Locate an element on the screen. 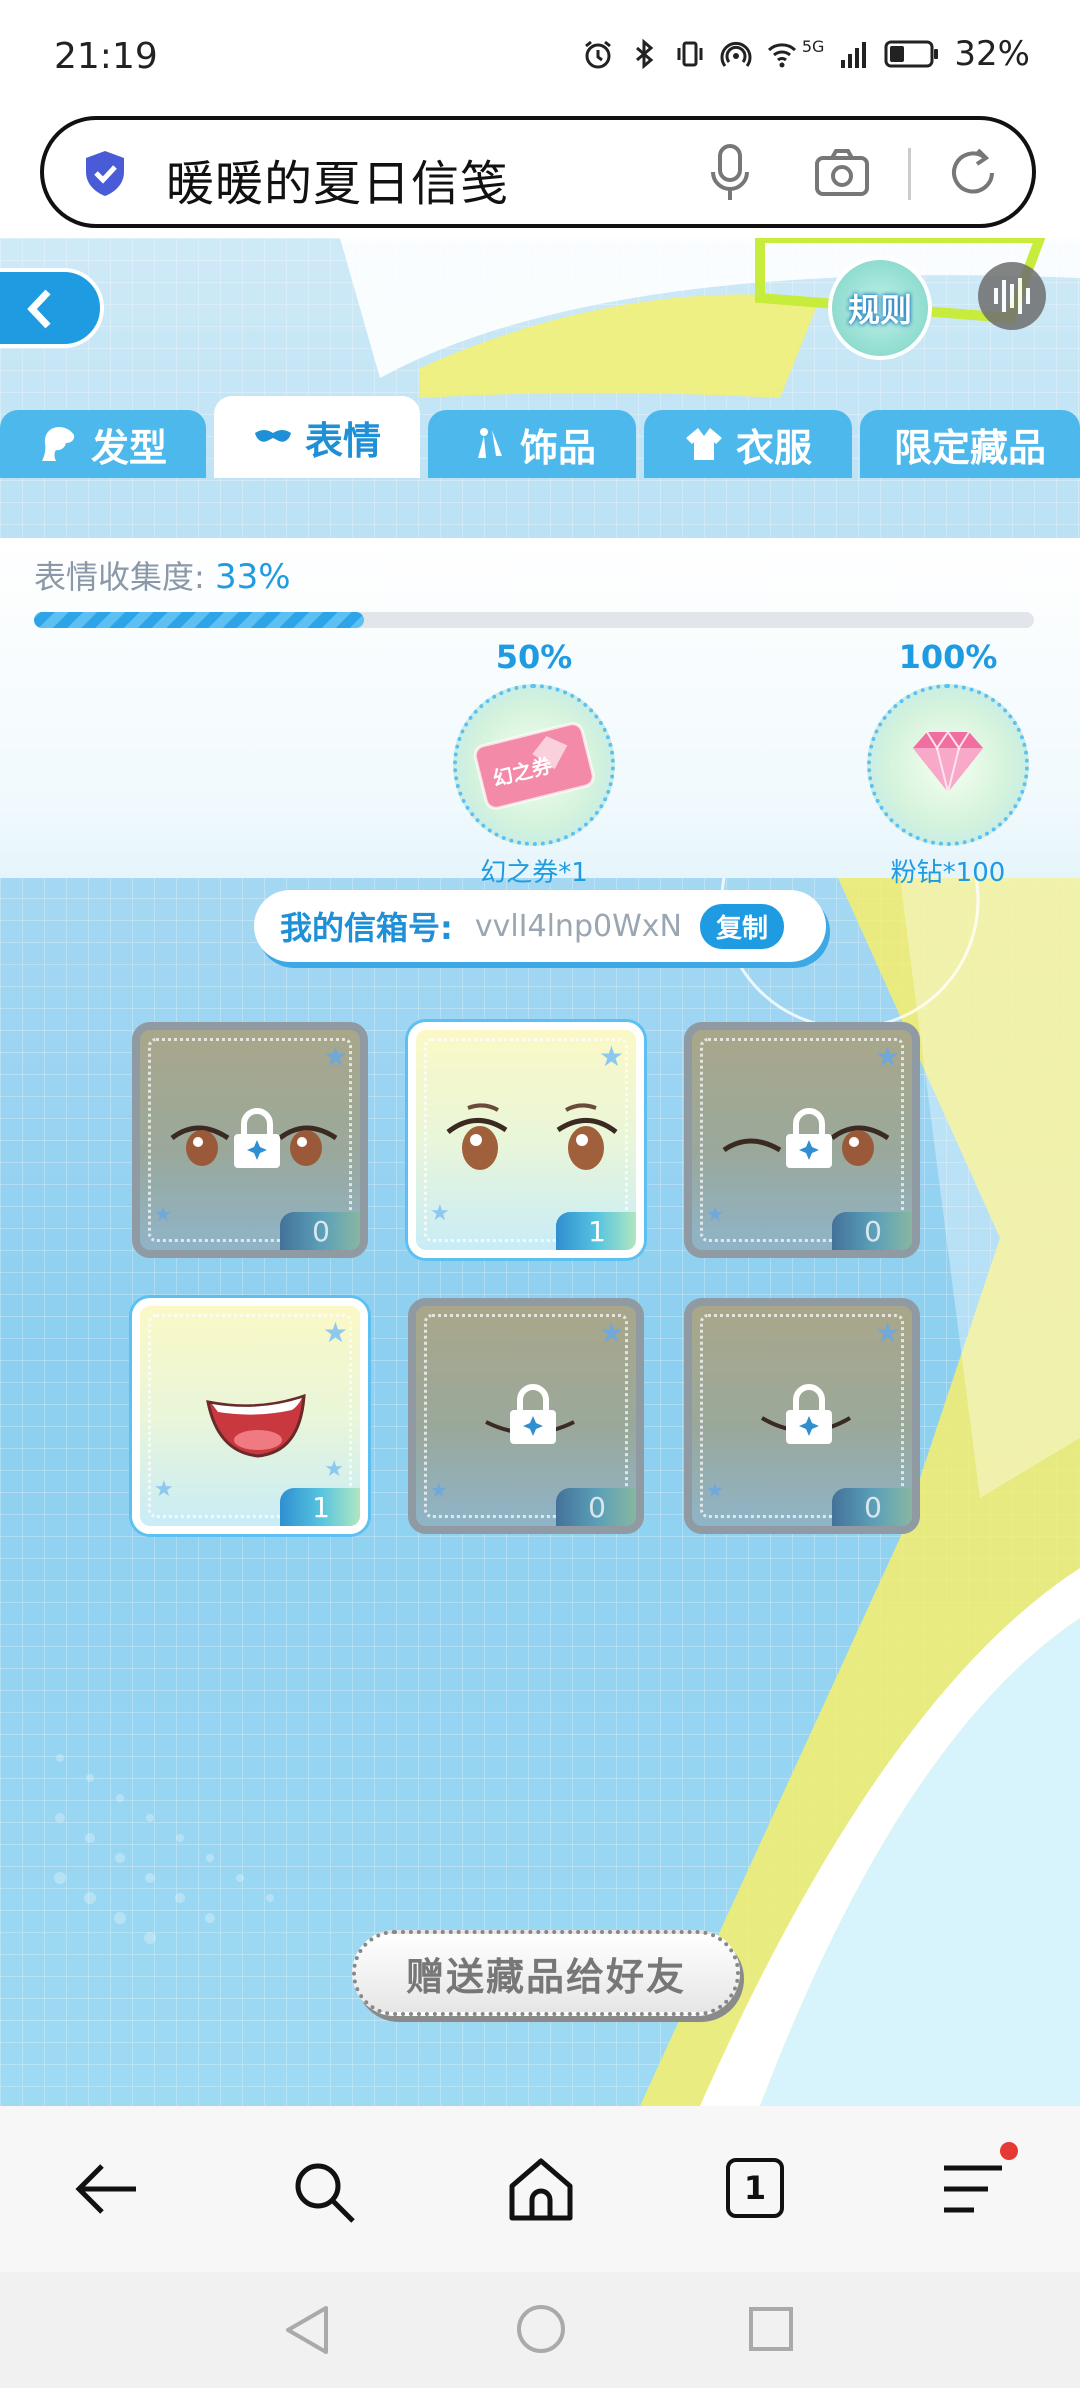 The height and width of the screenshot is (2388, 1080). browser-bottom-bar: 1 is located at coordinates (540, 2189).